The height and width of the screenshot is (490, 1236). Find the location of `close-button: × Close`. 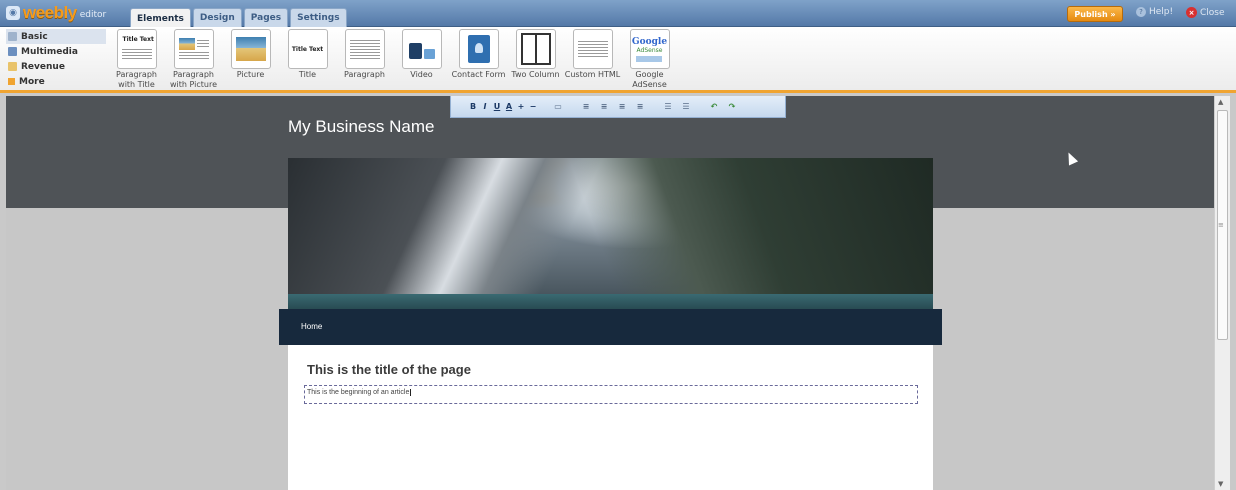

close-button: × Close is located at coordinates (1205, 12).